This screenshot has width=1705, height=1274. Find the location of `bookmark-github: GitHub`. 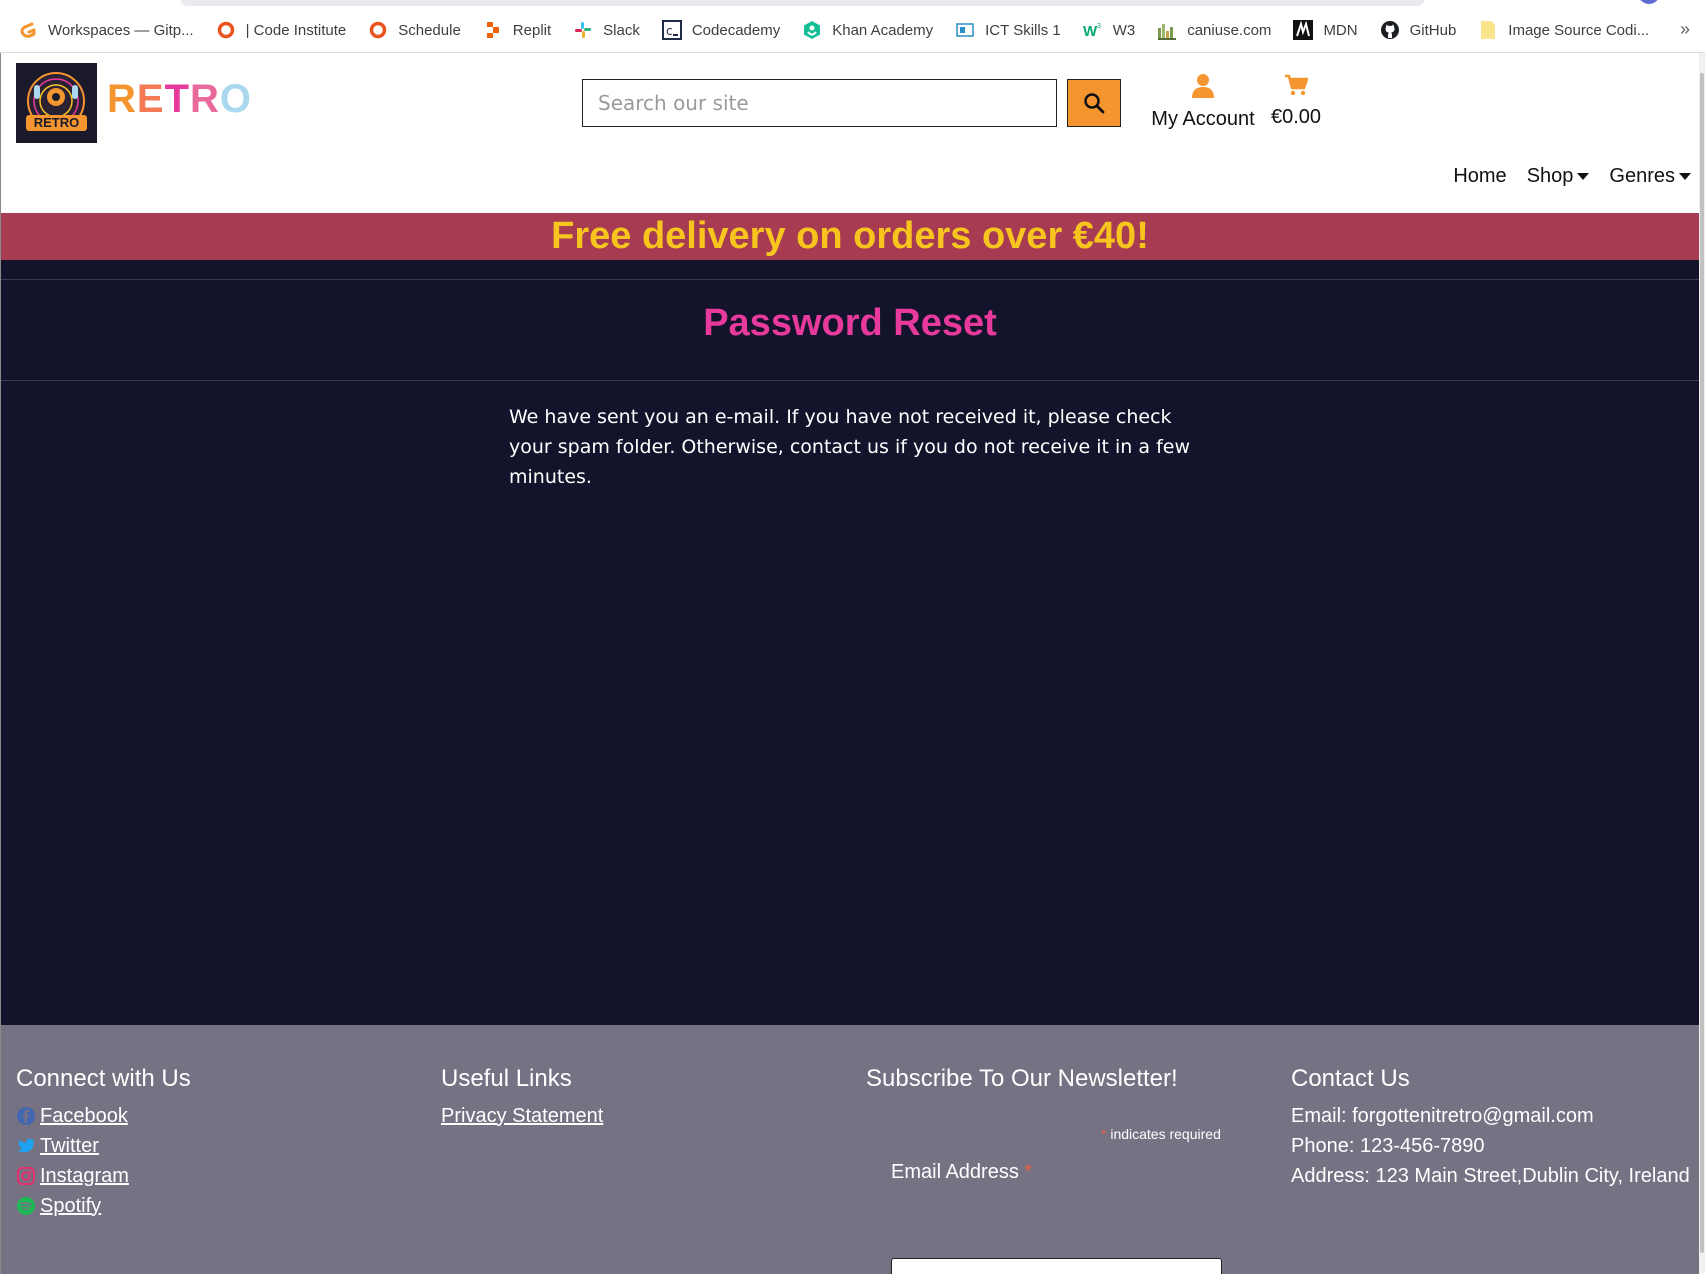

bookmark-github: GitHub is located at coordinates (1418, 30).